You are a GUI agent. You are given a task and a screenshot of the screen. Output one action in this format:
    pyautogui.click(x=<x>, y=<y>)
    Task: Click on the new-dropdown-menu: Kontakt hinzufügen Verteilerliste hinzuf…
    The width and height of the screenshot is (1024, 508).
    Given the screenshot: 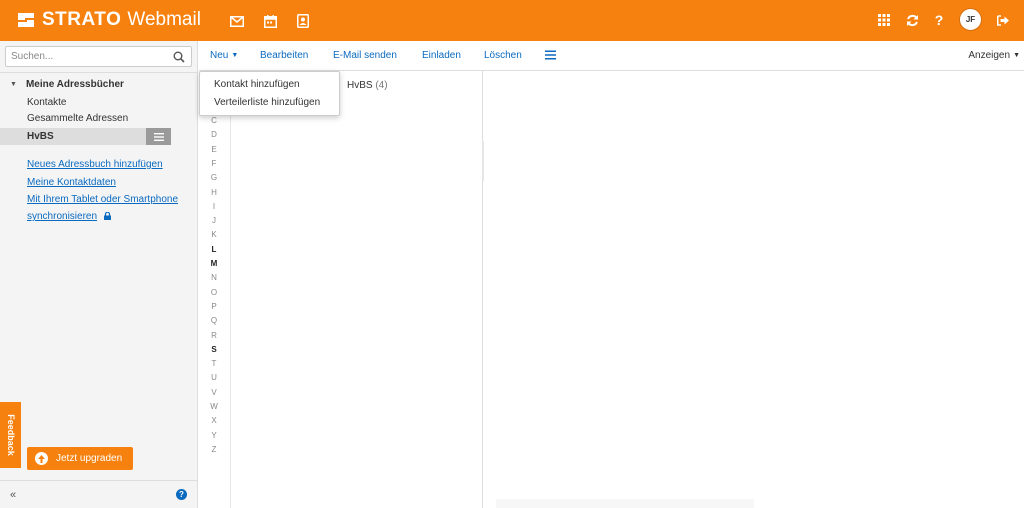 What is the action you would take?
    pyautogui.click(x=269, y=93)
    